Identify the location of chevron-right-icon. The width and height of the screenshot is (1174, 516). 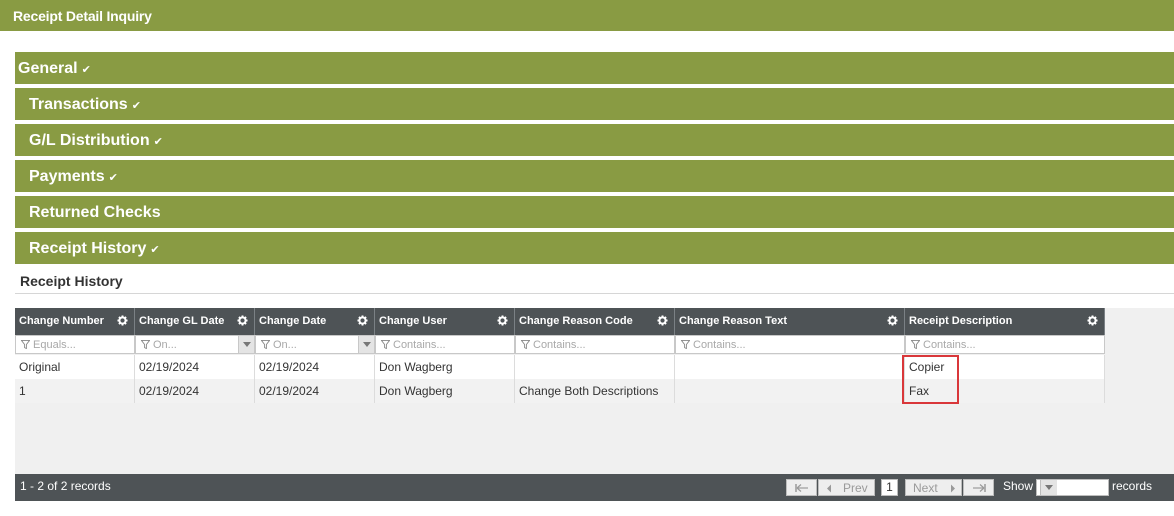
(953, 488).